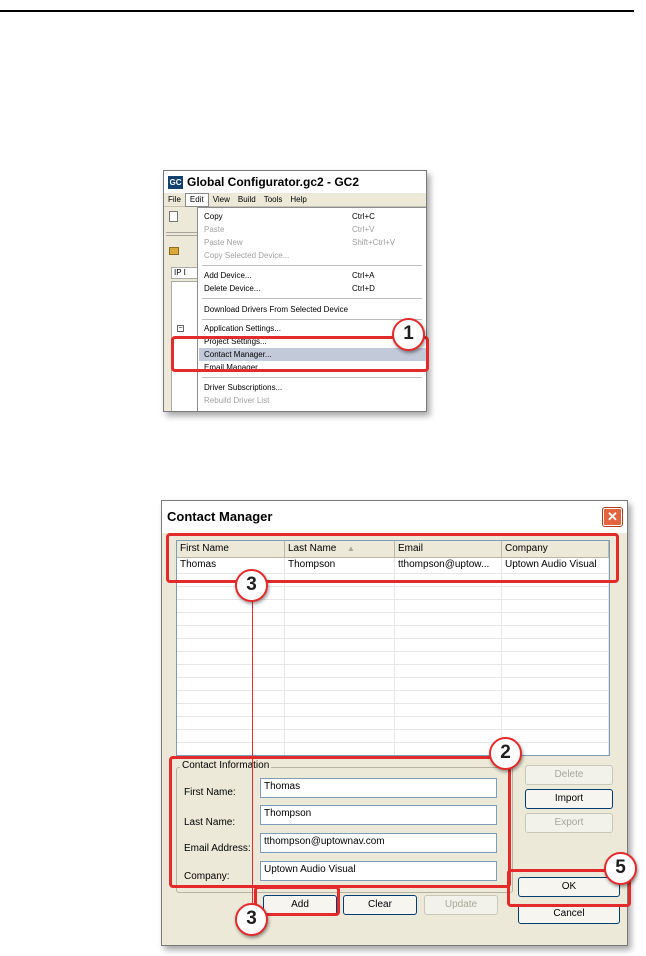  I want to click on menu-item-add-device: Add Device... Ctrl+A, so click(312, 275).